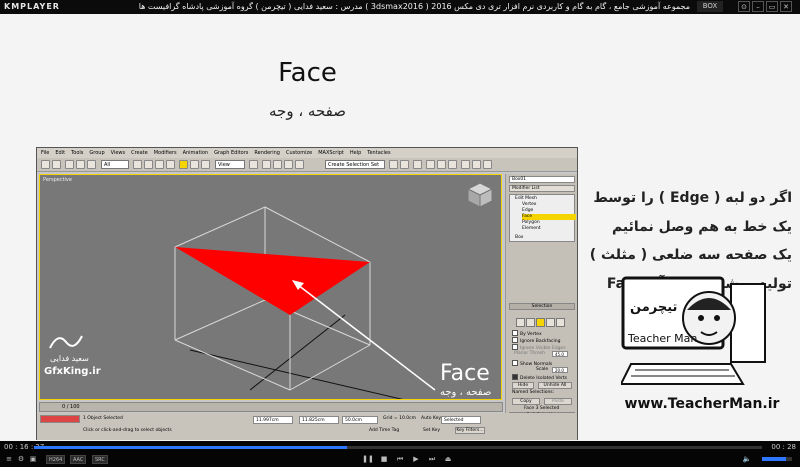 The height and width of the screenshot is (467, 800). I want to click on grid-line, so click(296, 374).